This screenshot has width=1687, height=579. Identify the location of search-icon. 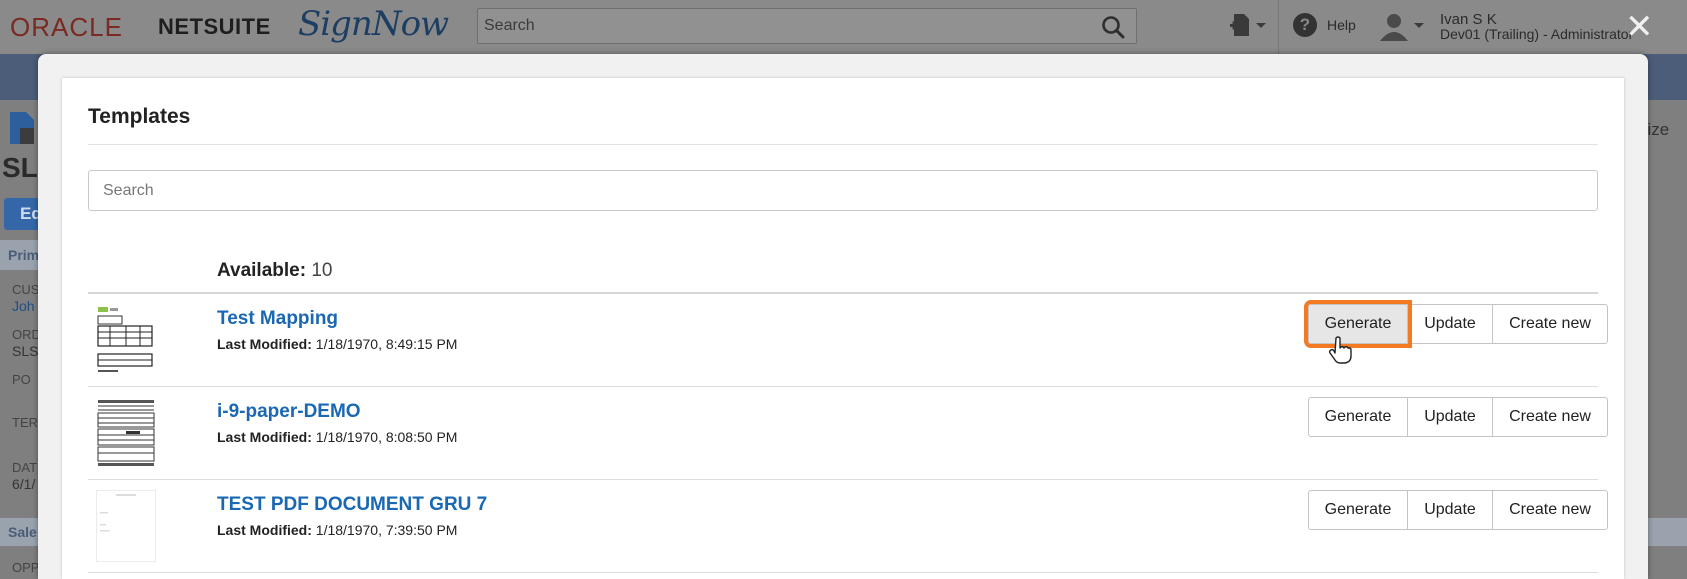
(1113, 27).